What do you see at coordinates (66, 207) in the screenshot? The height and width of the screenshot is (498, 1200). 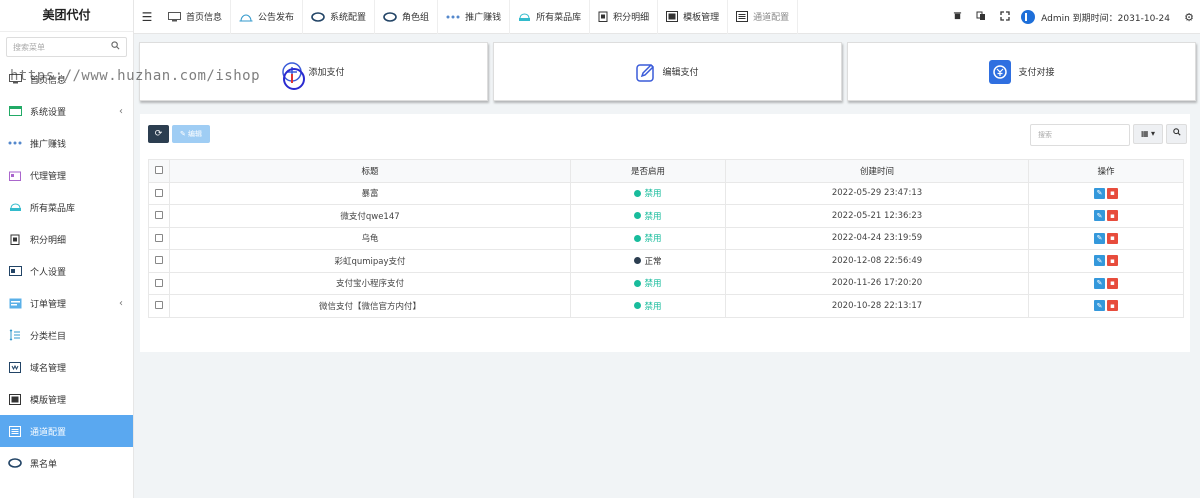 I see `sidebar-item: 所有菜品库` at bounding box center [66, 207].